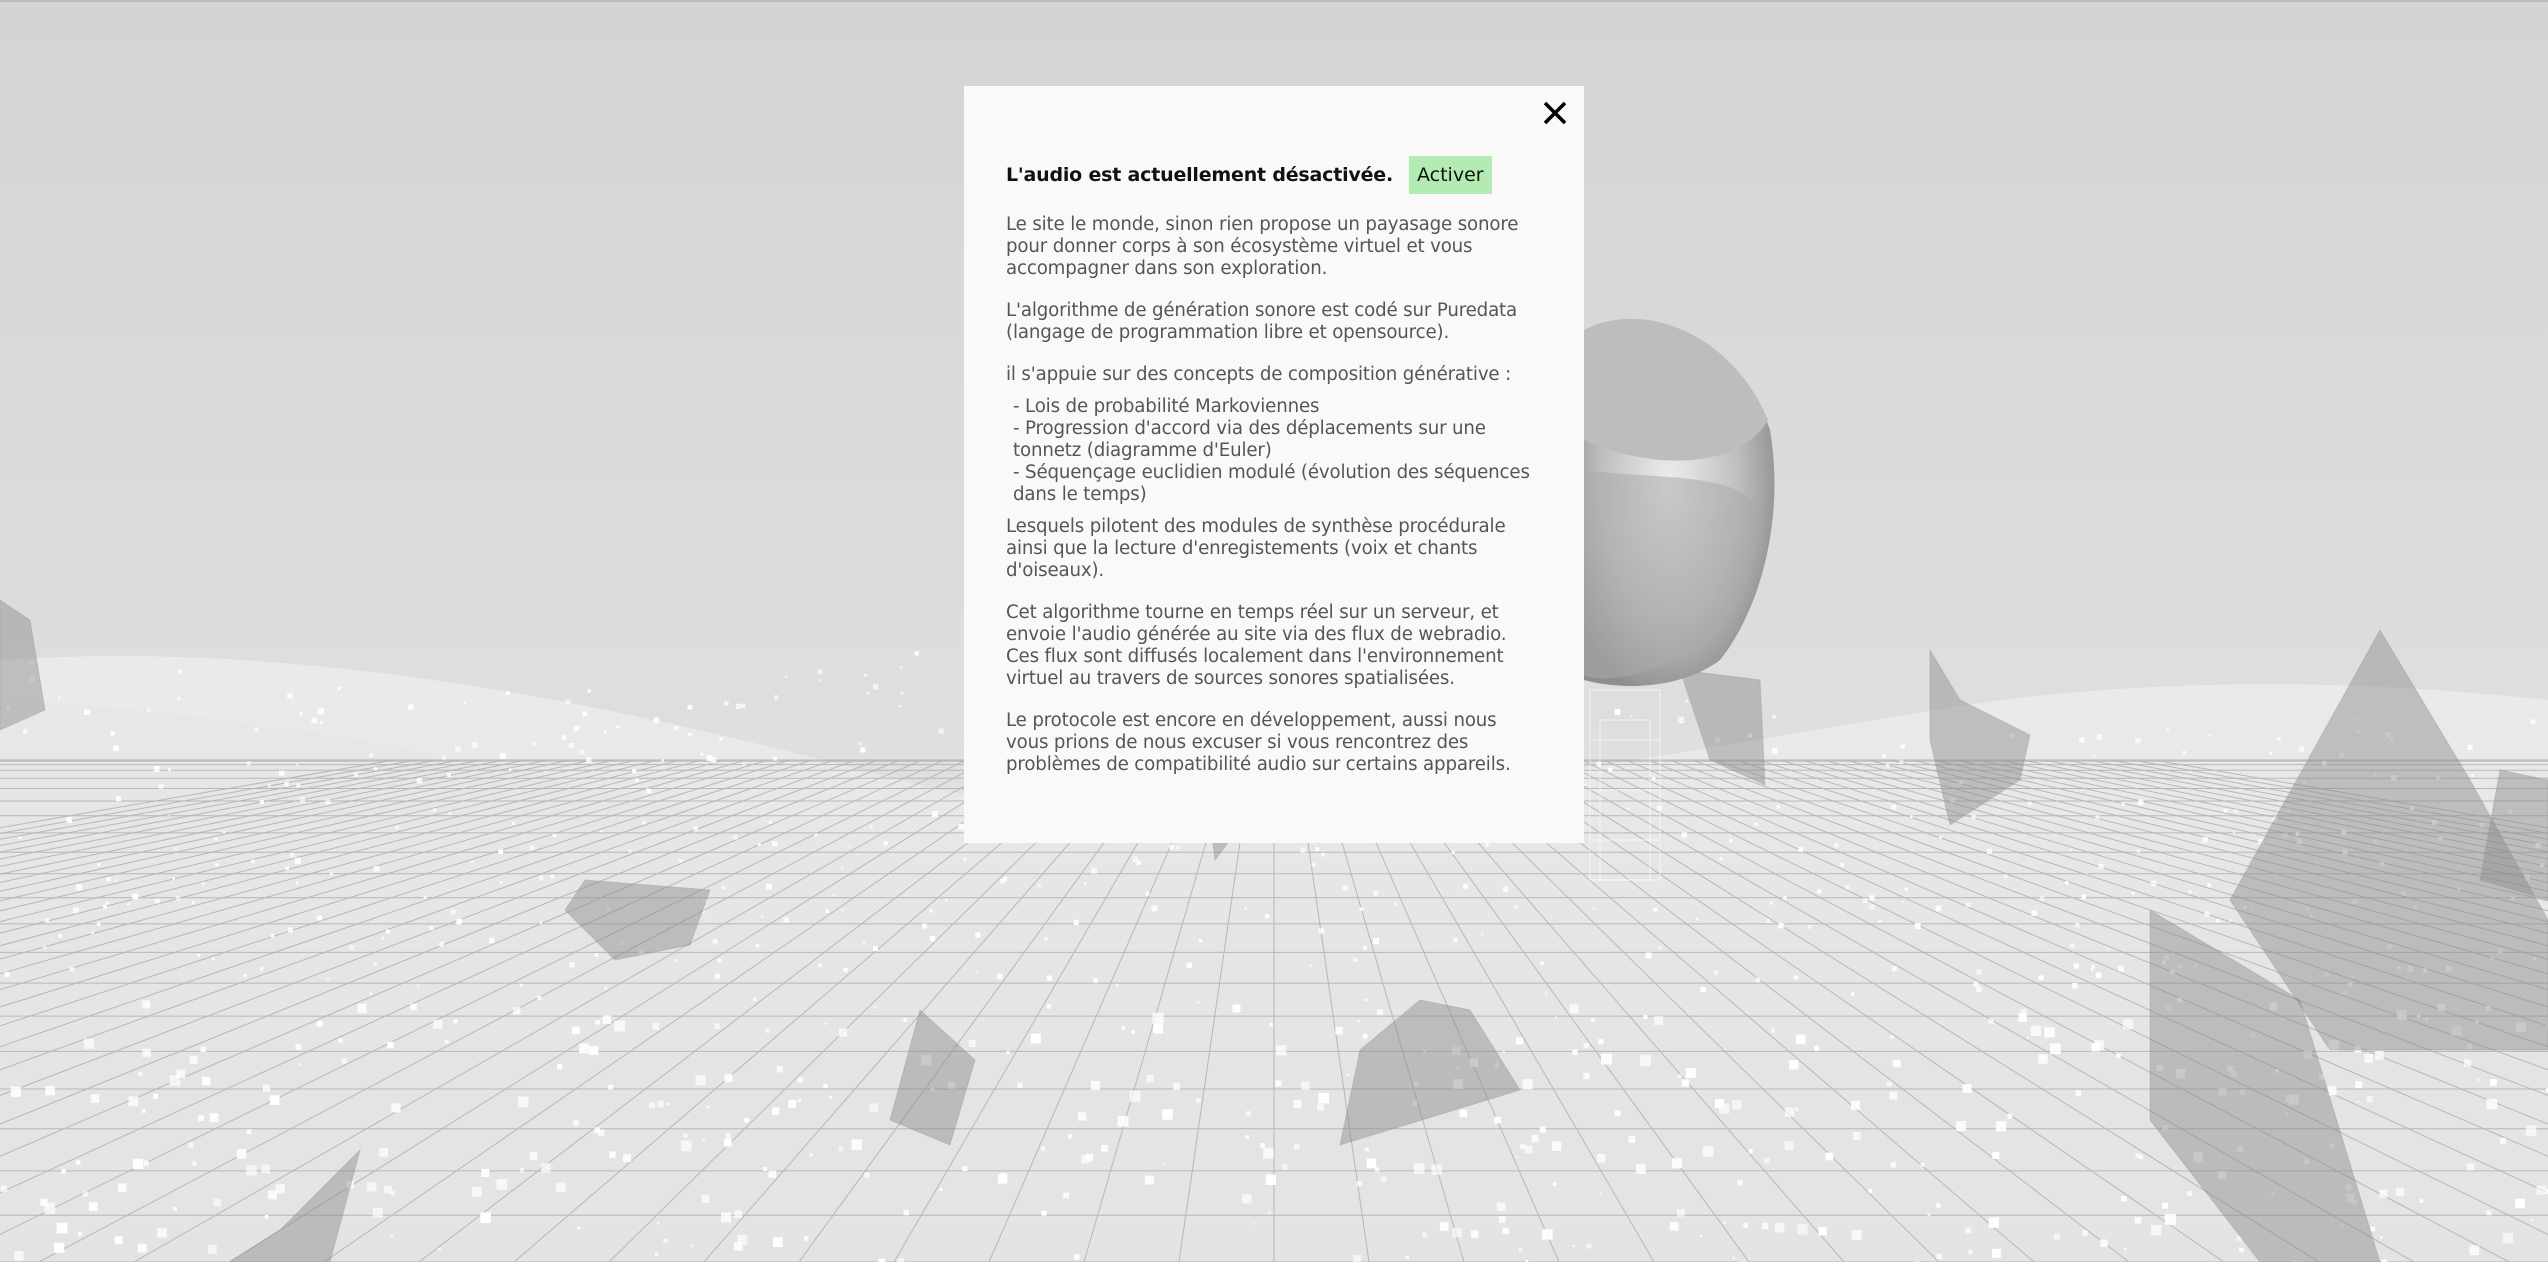 Image resolution: width=2548 pixels, height=1262 pixels. I want to click on close-icon, so click(1555, 113).